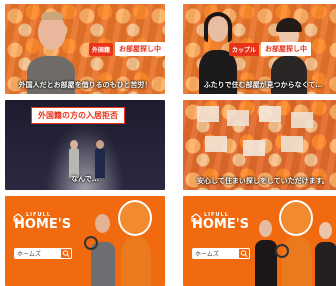  What do you see at coordinates (102, 223) in the screenshot?
I see `man-head` at bounding box center [102, 223].